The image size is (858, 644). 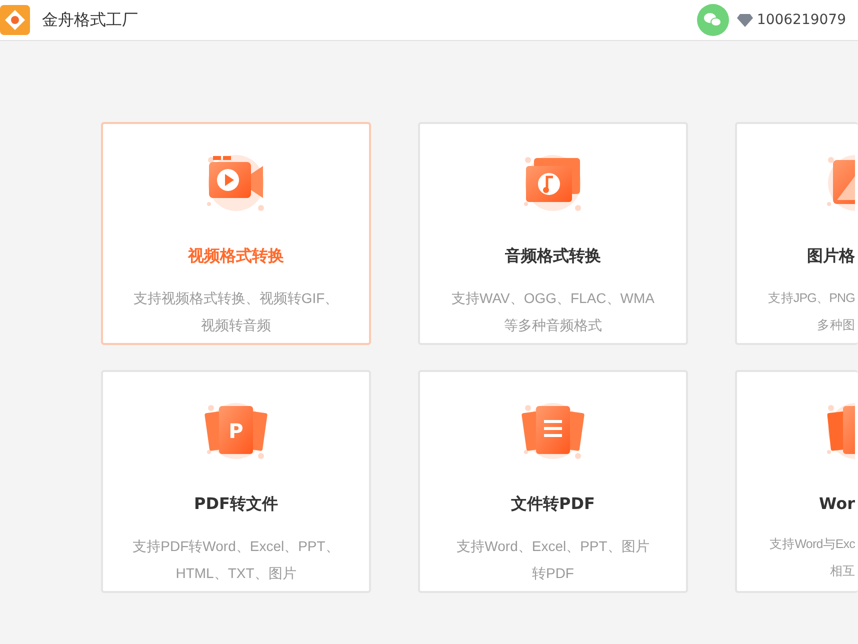 I want to click on feature-card: 文件转PDF 支持Word、Excel、PPT、图片 转PDF, so click(x=553, y=481).